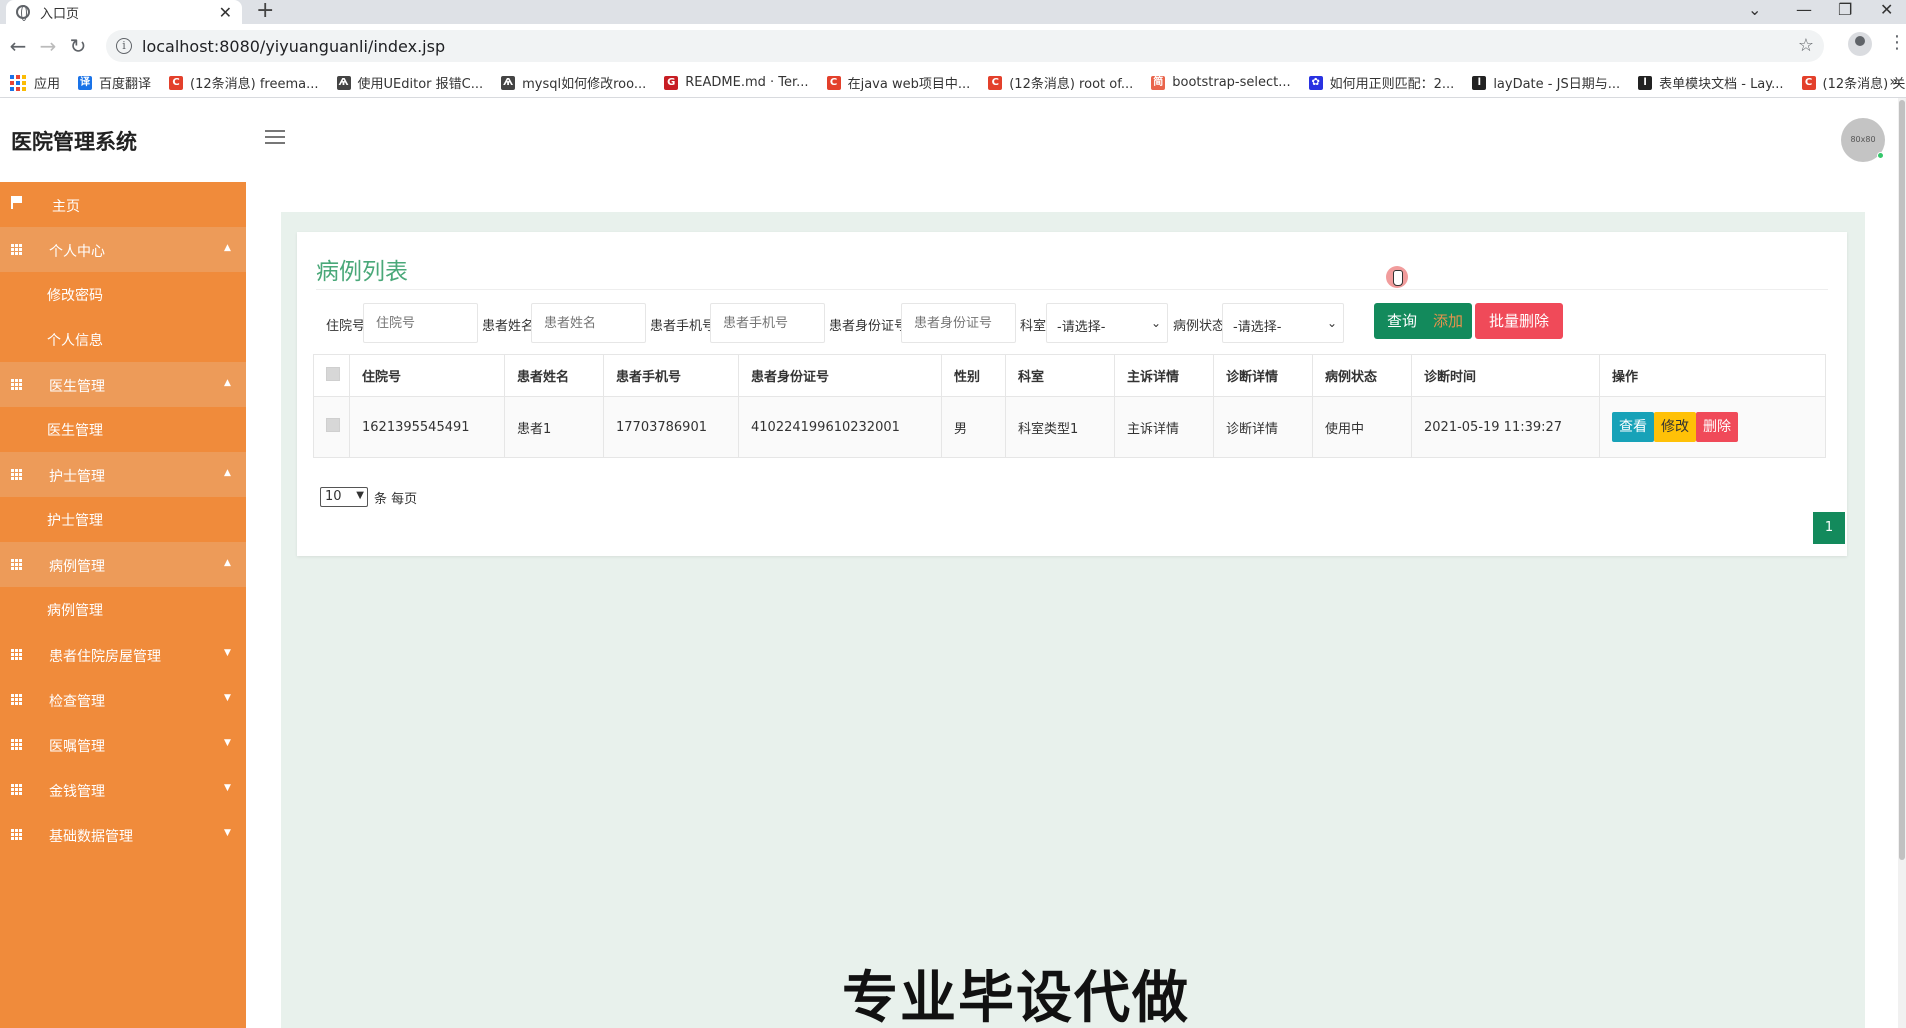 Image resolution: width=1906 pixels, height=1028 pixels. I want to click on patient-name-input, so click(588, 323).